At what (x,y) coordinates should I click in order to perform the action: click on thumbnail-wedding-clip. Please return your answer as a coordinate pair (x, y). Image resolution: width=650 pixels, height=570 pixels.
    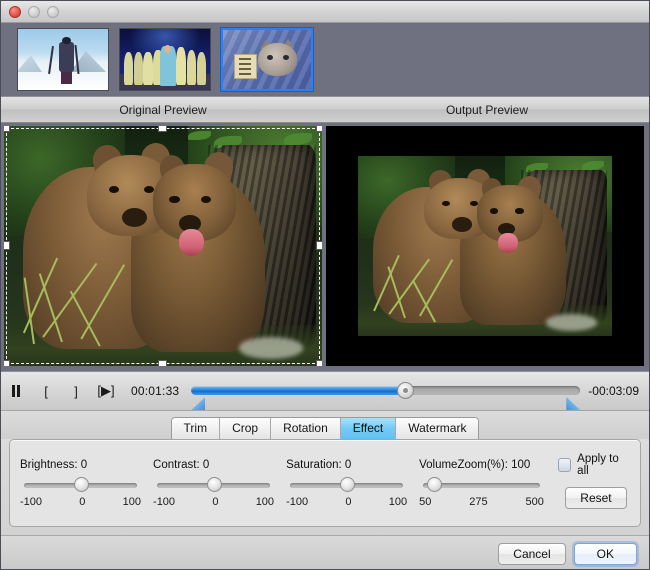
    Looking at the image, I should click on (165, 59).